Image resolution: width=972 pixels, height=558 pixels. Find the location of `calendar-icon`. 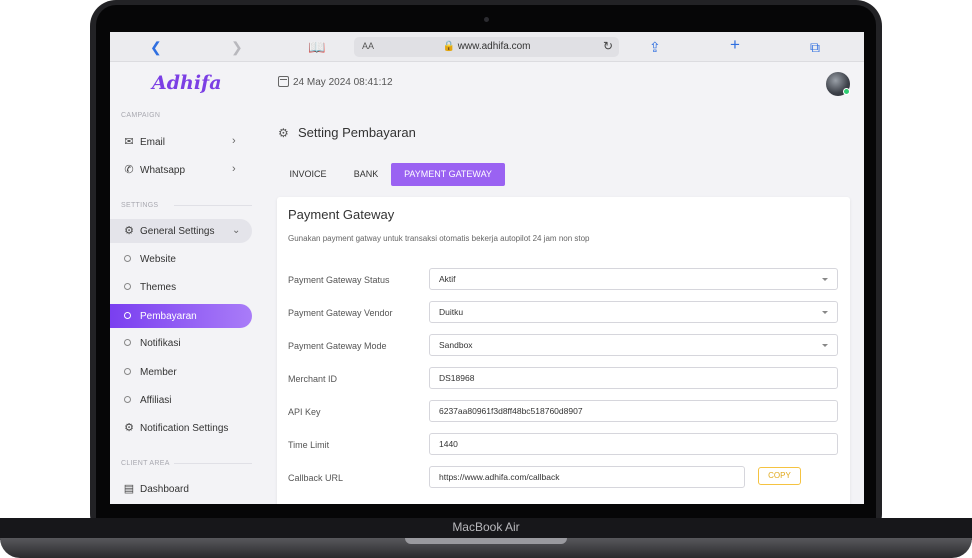

calendar-icon is located at coordinates (283, 81).